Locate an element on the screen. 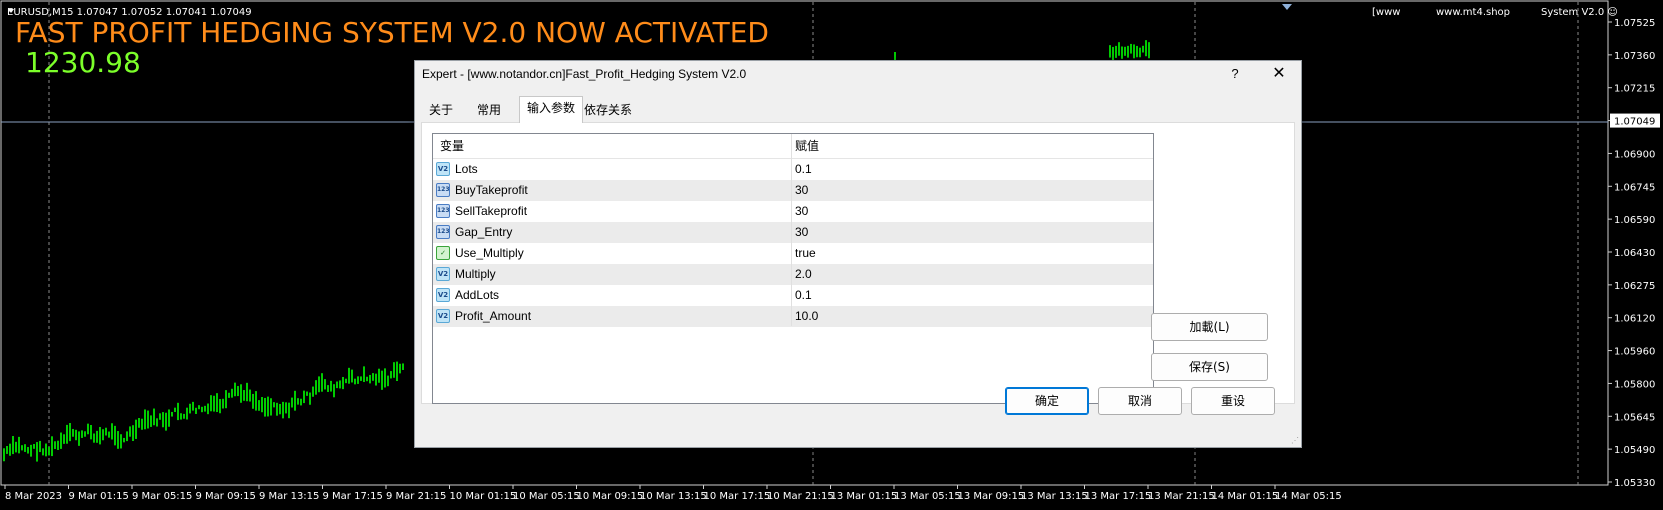 This screenshot has width=1663, height=510. table-header: 变量 赋值 is located at coordinates (793, 146).